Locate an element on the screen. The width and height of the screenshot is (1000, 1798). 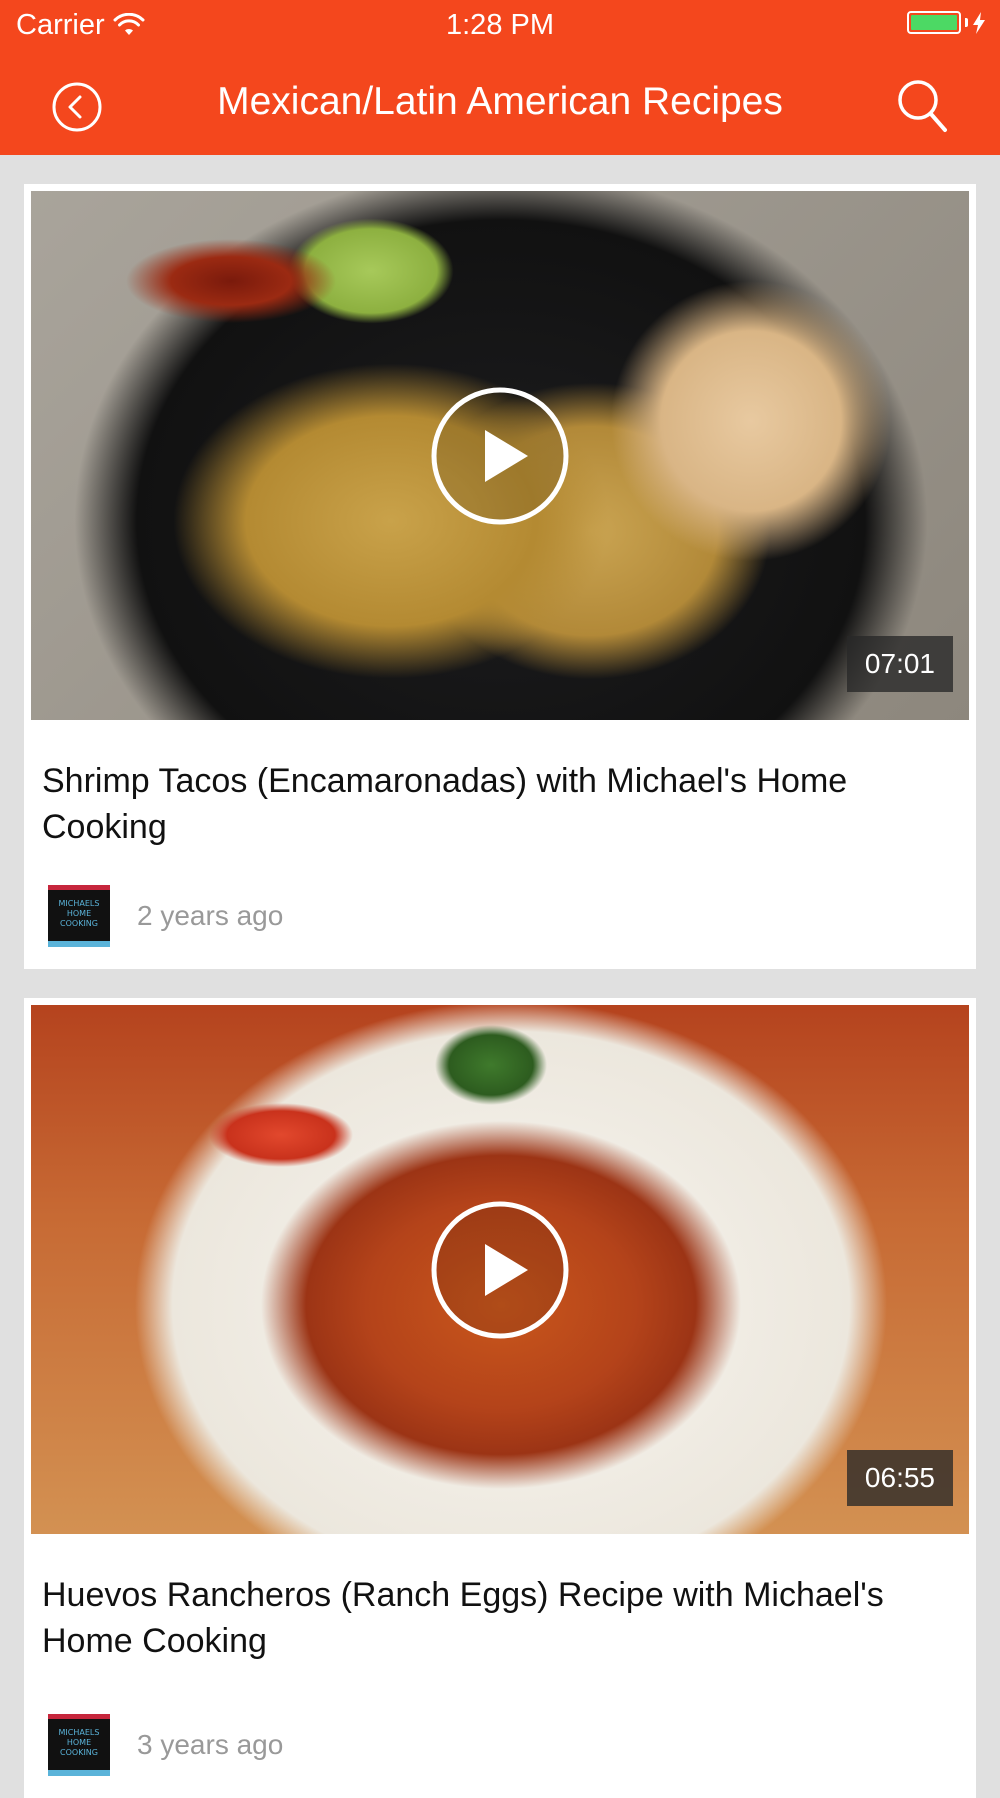
battery-icon is located at coordinates (934, 22).